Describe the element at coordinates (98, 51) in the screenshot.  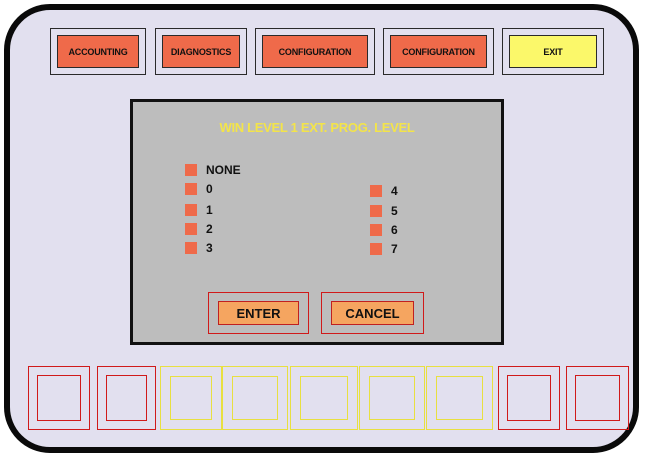
I see `accounting-button: ACCOUNTING` at that location.